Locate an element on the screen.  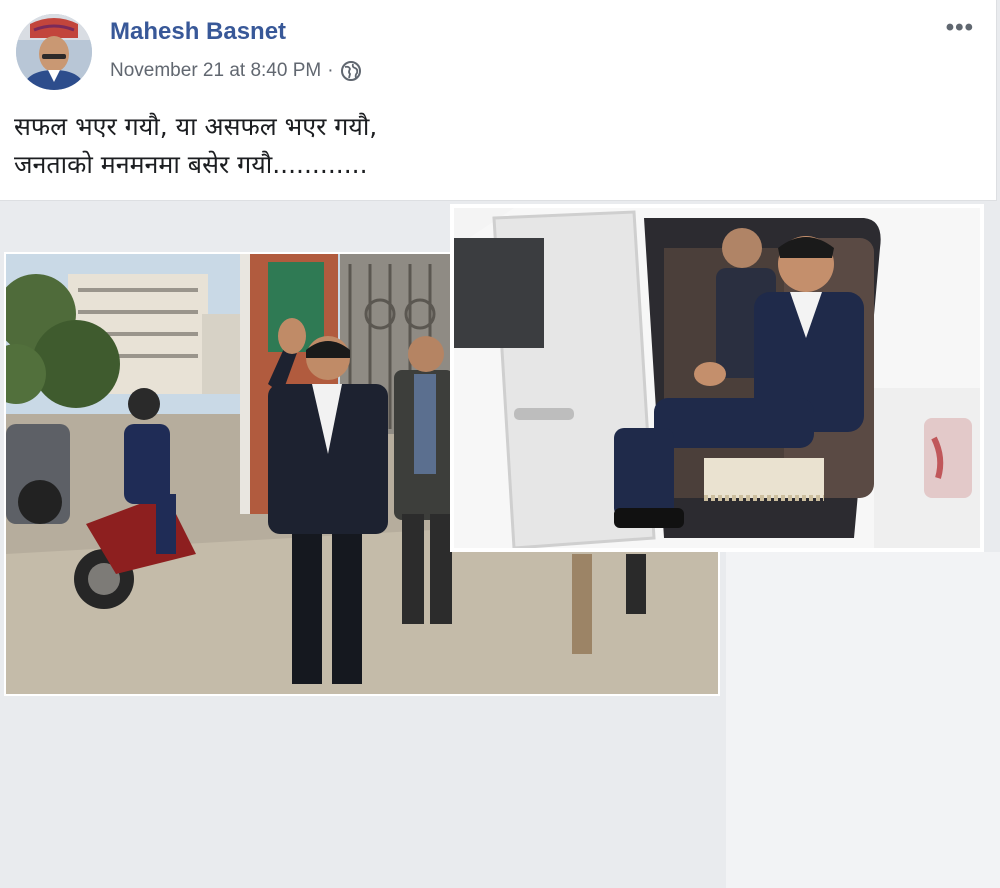
post-timestamp: November 21 at 8:40 PM is located at coordinates (215, 71).